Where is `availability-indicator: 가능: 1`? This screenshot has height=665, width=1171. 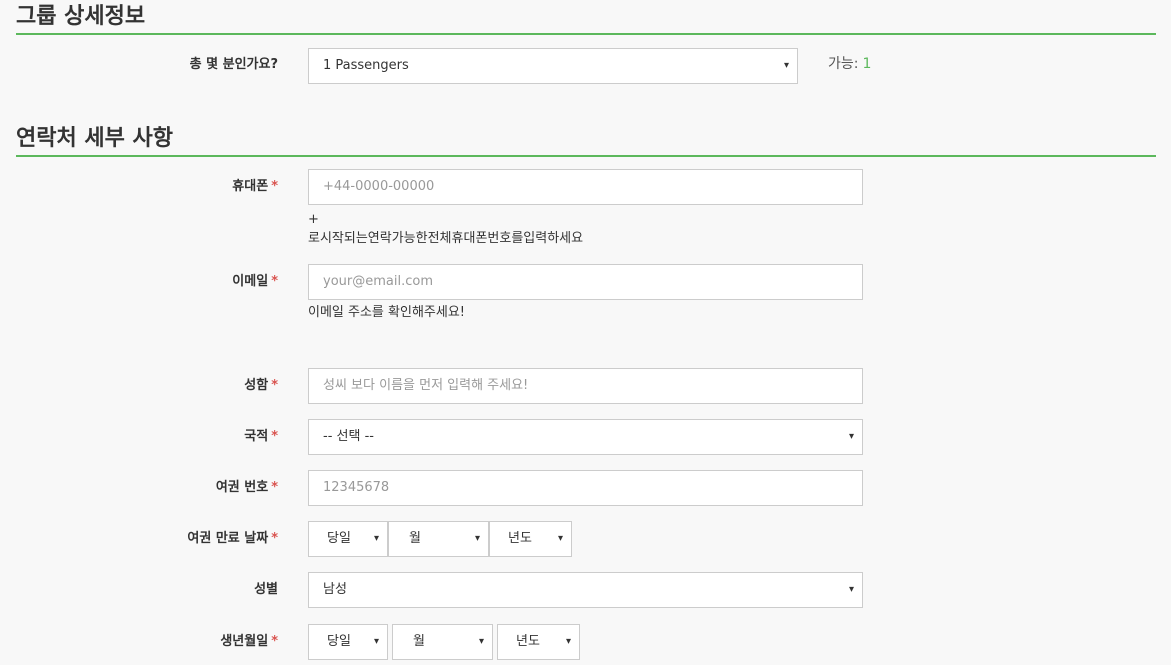 availability-indicator: 가능: 1 is located at coordinates (849, 63).